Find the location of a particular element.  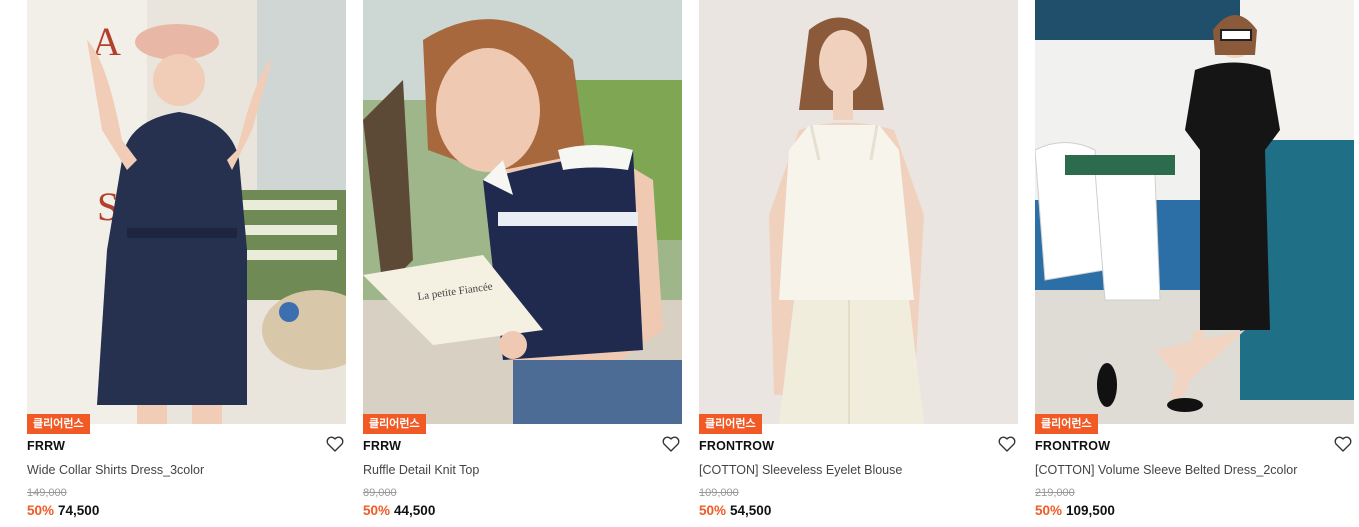

product-name: [COTTON] Sleeveless Eyelet Blouse is located at coordinates (800, 470).